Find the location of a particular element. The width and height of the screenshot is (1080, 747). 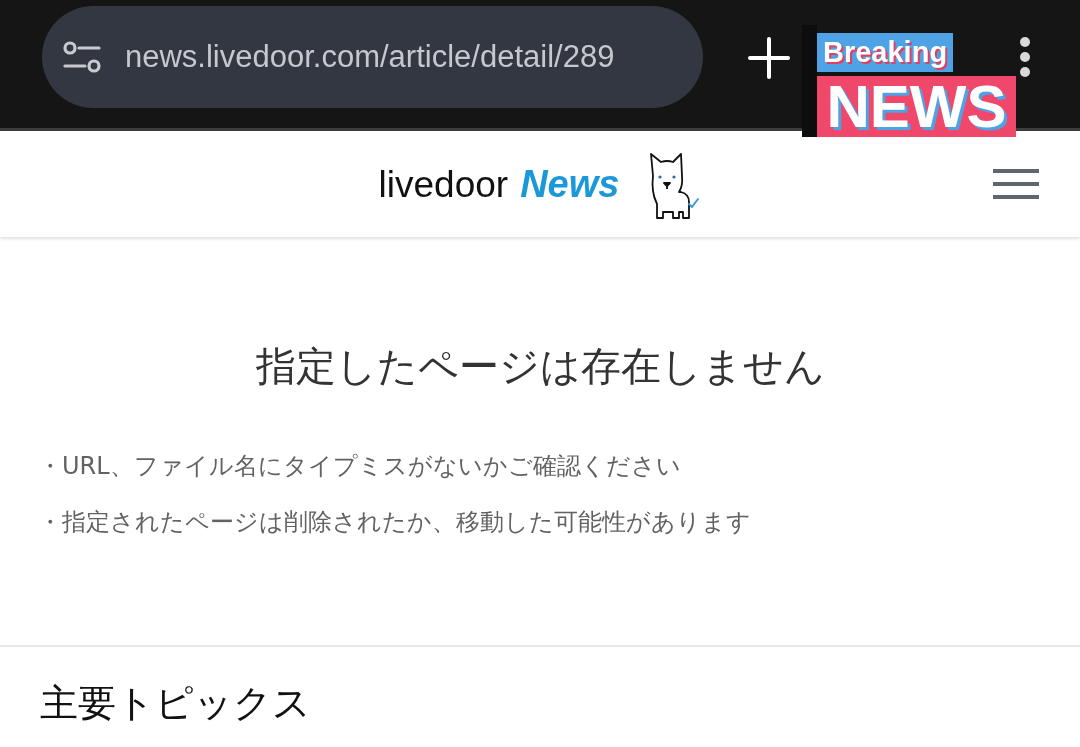

address-bar: news.livedoor.com/article/detail/289 is located at coordinates (372, 57).